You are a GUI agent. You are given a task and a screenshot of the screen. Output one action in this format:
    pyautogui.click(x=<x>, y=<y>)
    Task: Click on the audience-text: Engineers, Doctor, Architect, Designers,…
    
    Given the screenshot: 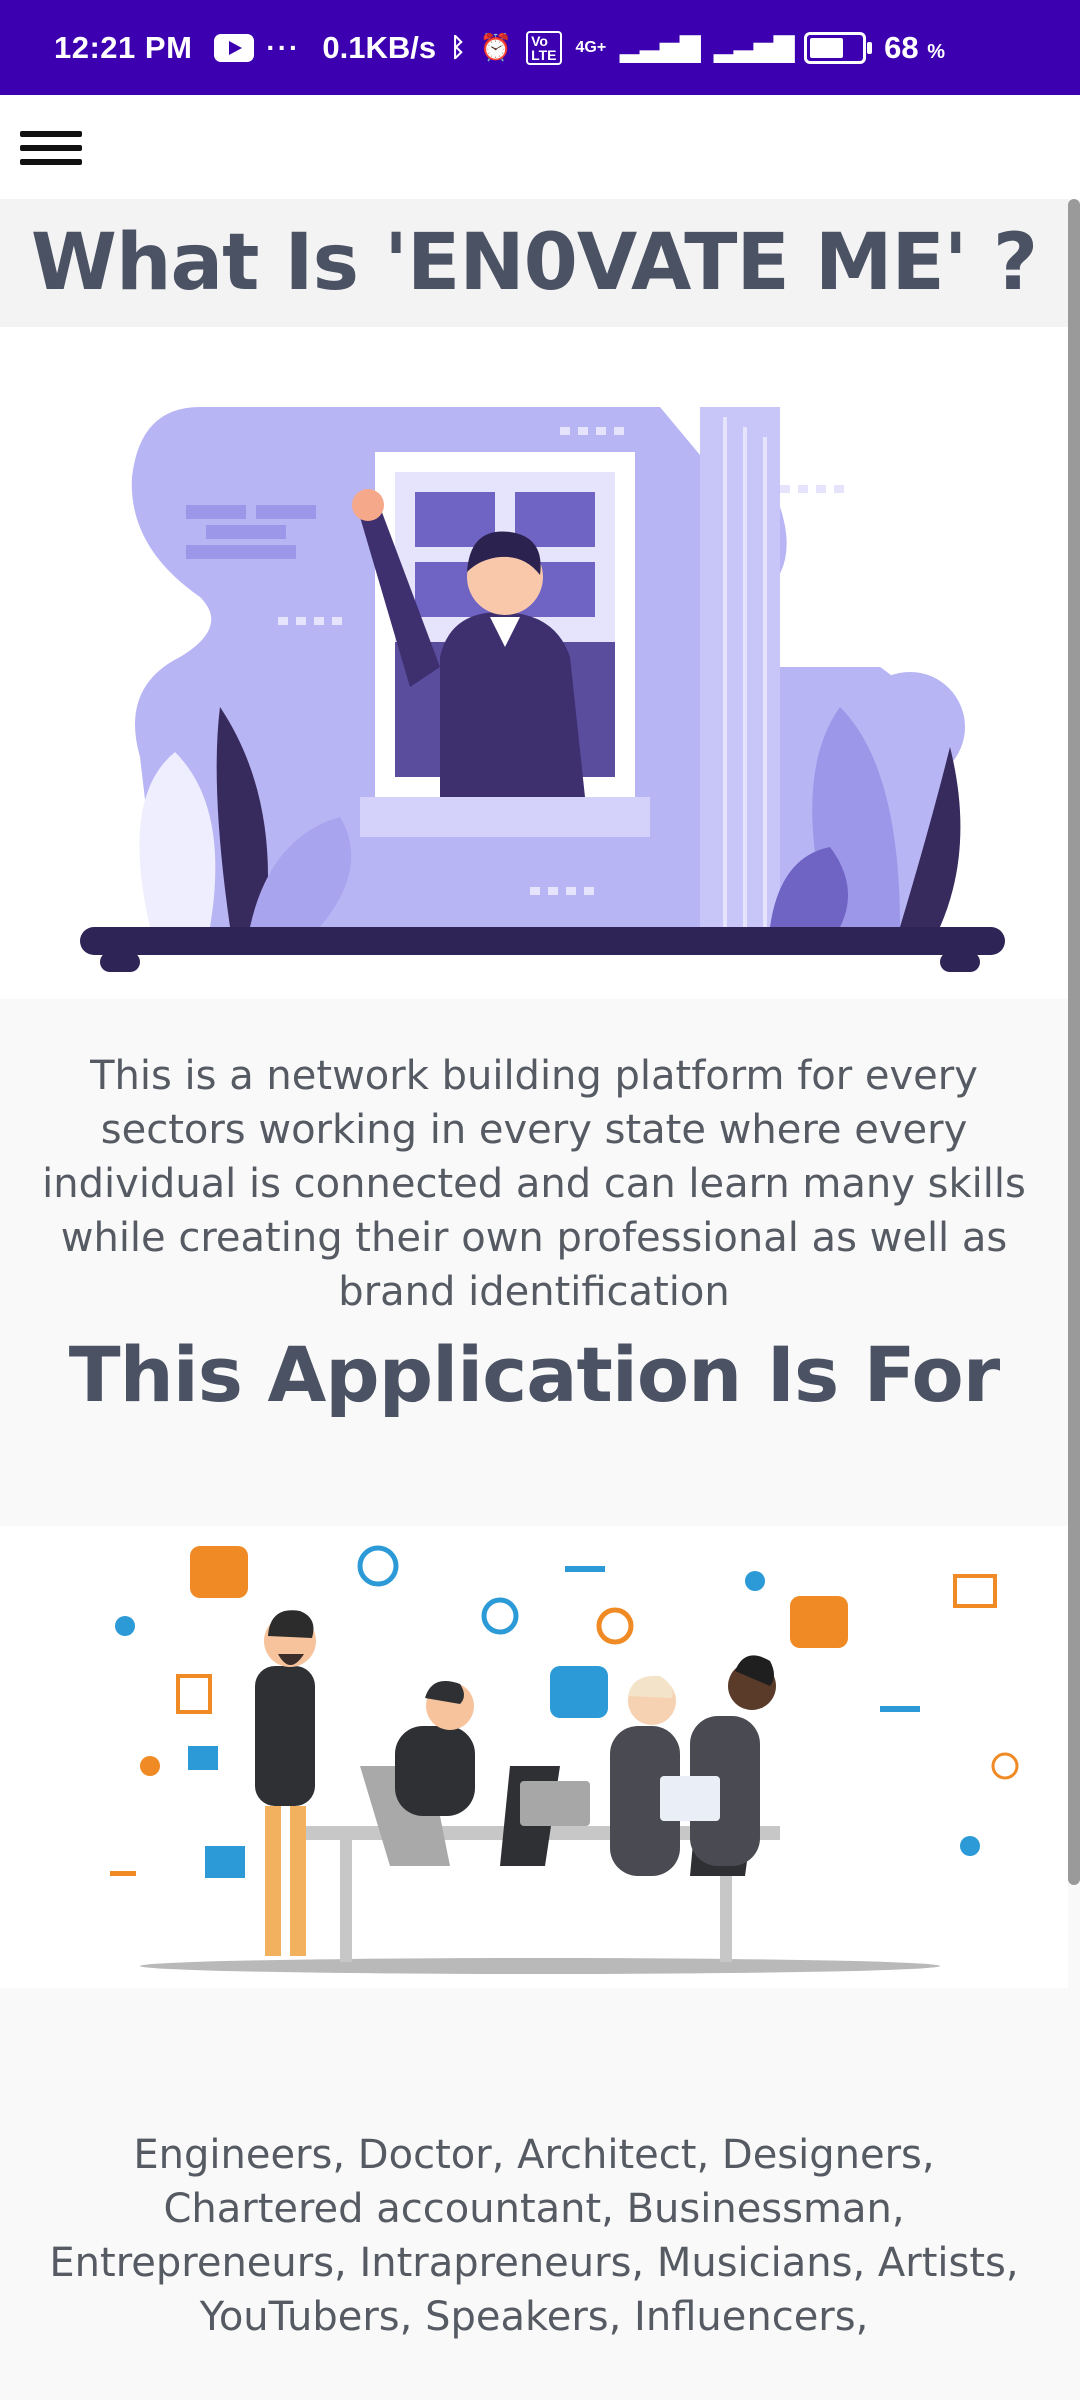 What is the action you would take?
    pyautogui.click(x=534, y=2166)
    